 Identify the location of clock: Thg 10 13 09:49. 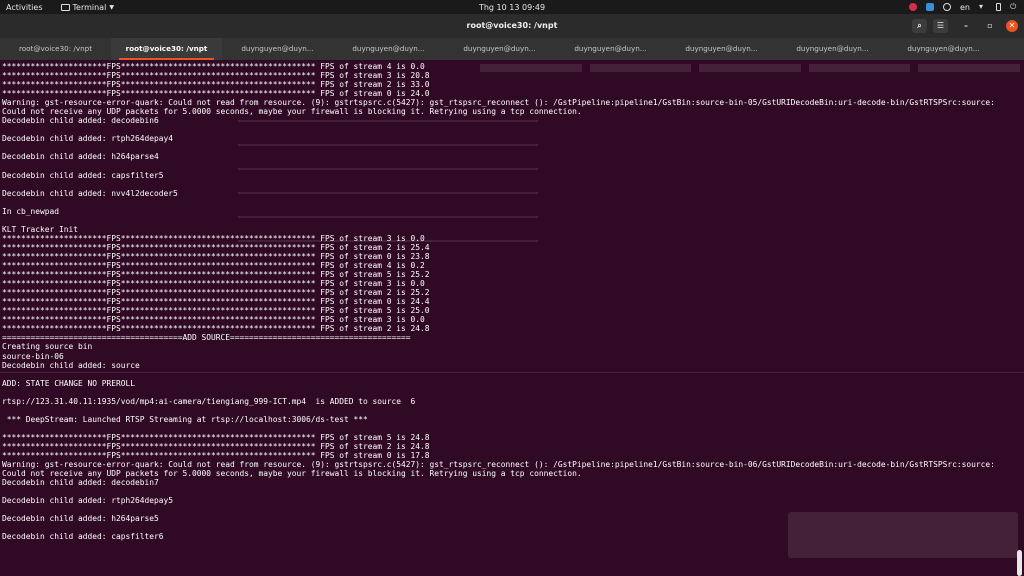
(512, 7).